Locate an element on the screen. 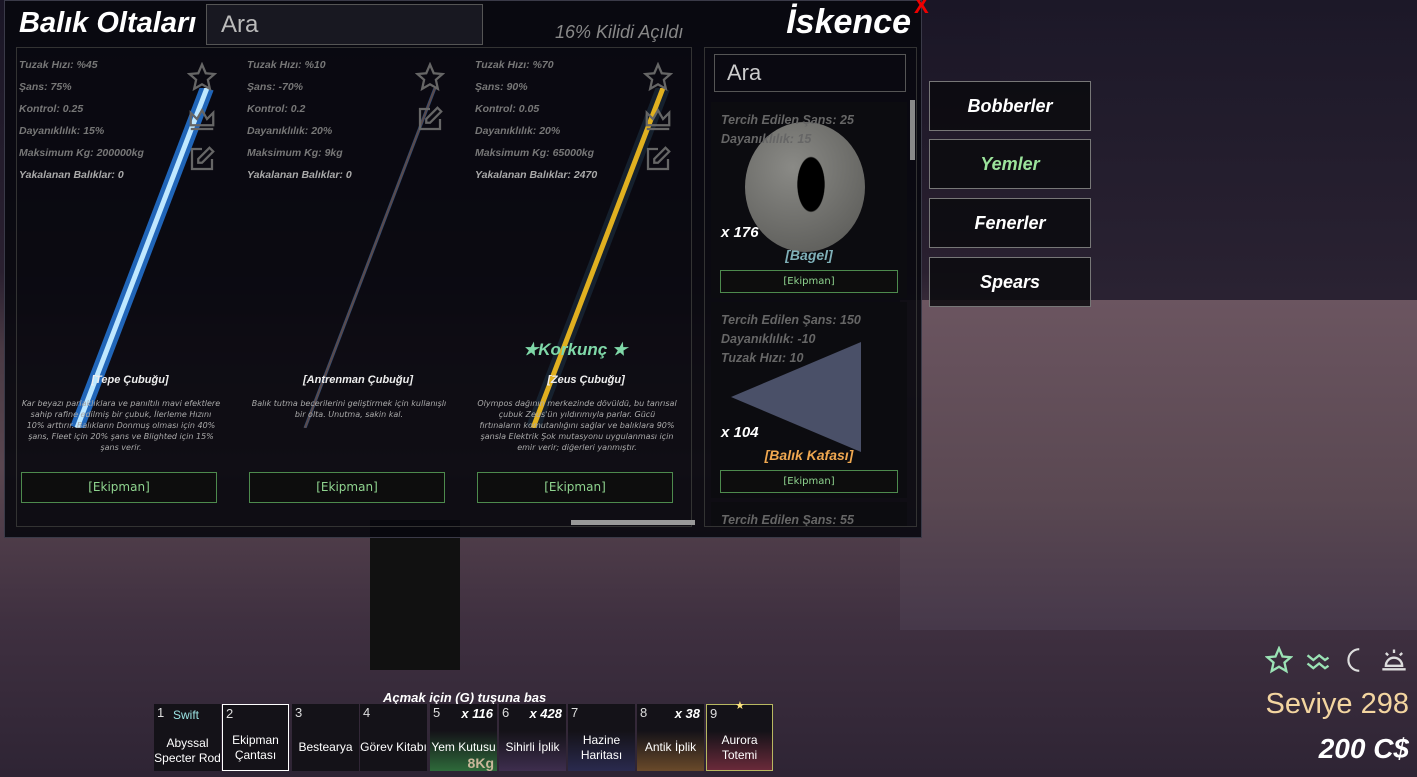 Image resolution: width=1417 pixels, height=777 pixels. hotbar-slot: 5x 116 Yem Kutusu 8Kg is located at coordinates (463, 737).